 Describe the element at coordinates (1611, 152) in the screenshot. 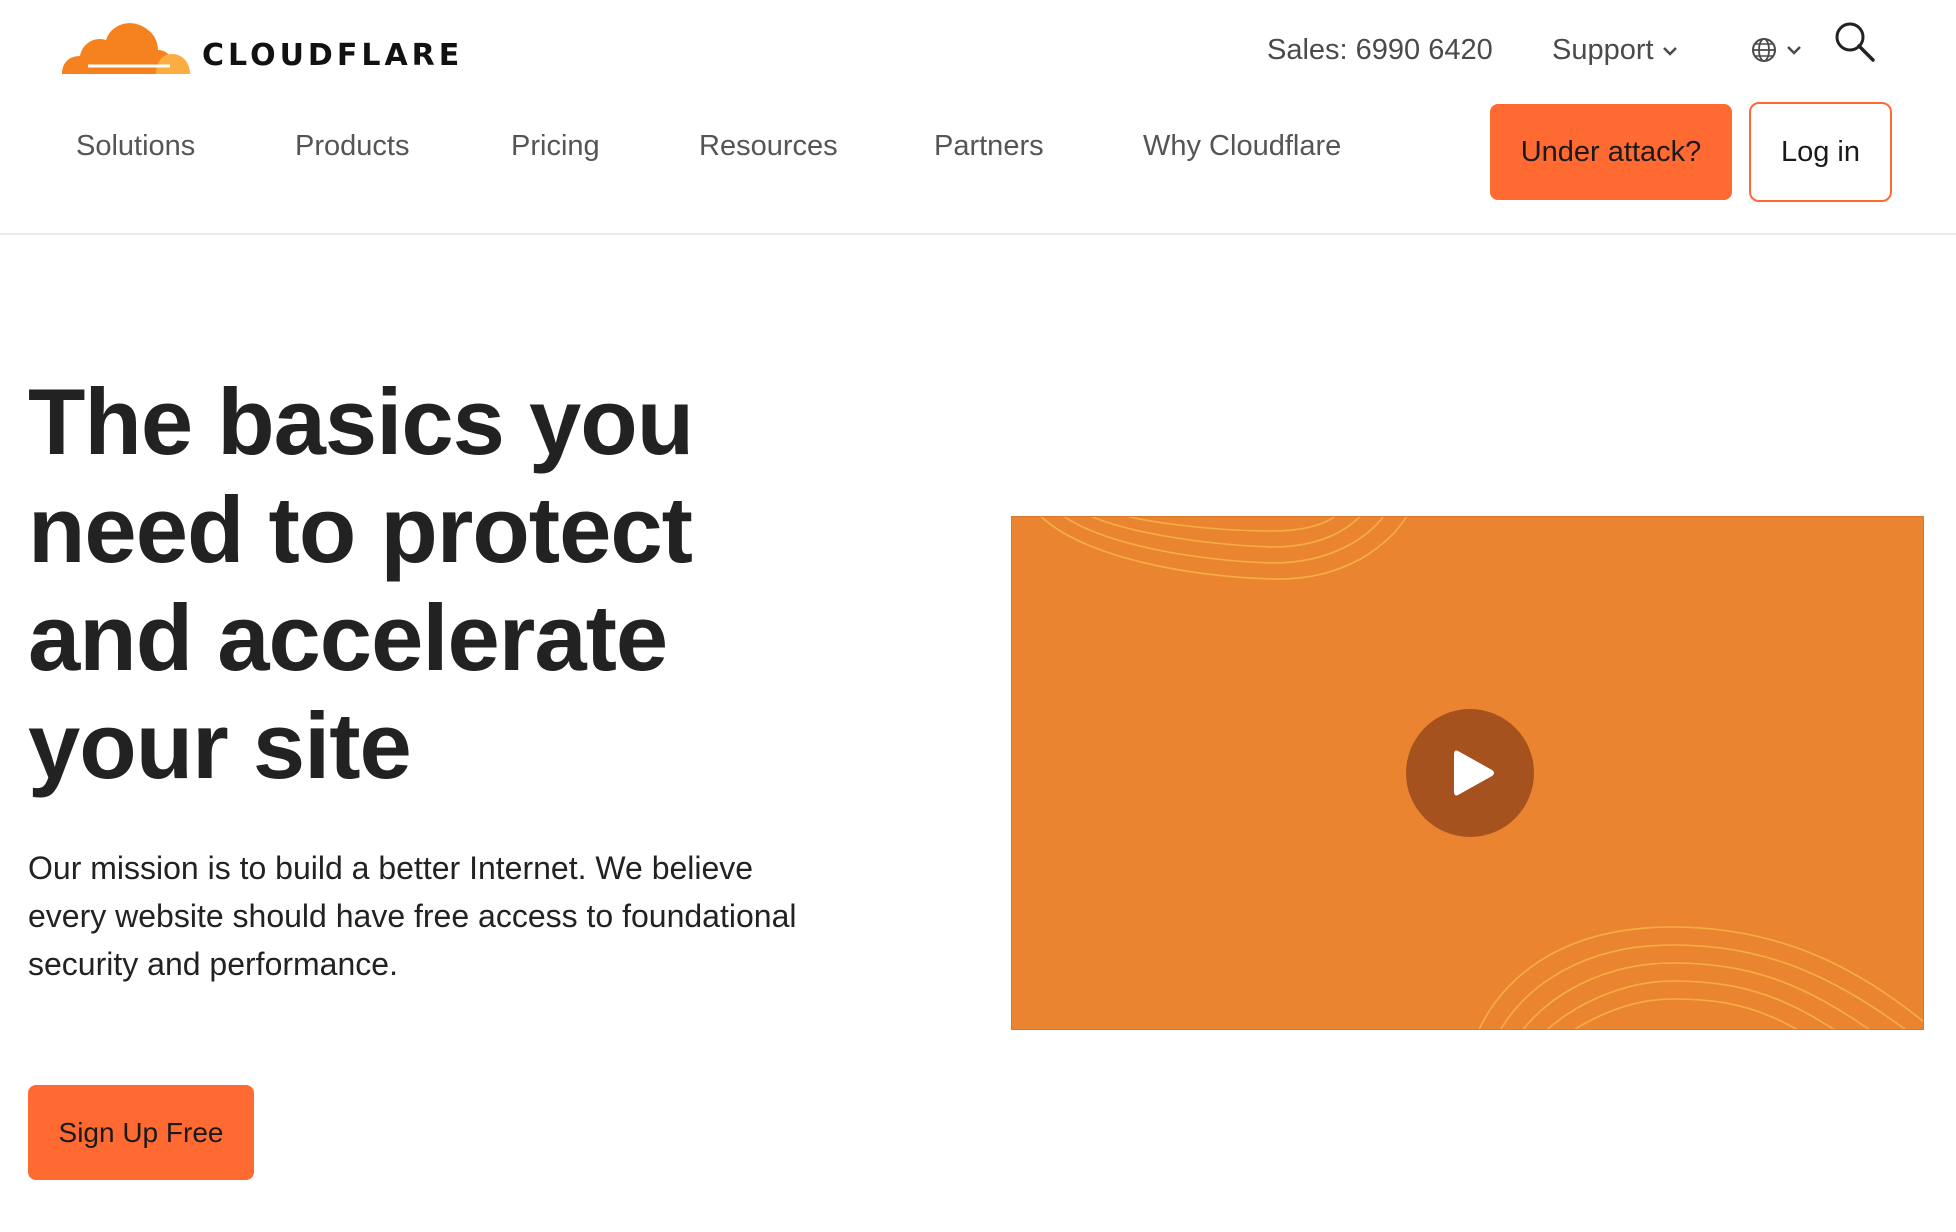

I see `under-attack-button: Under attack?` at that location.